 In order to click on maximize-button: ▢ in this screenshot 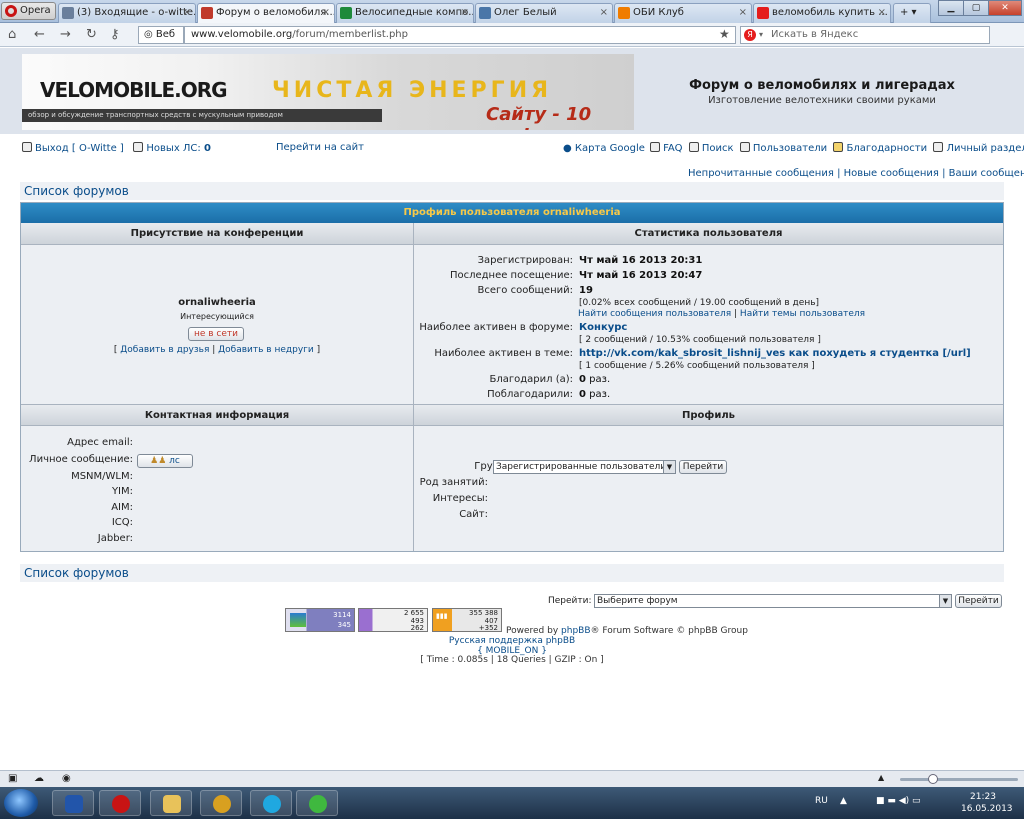, I will do `click(976, 8)`.